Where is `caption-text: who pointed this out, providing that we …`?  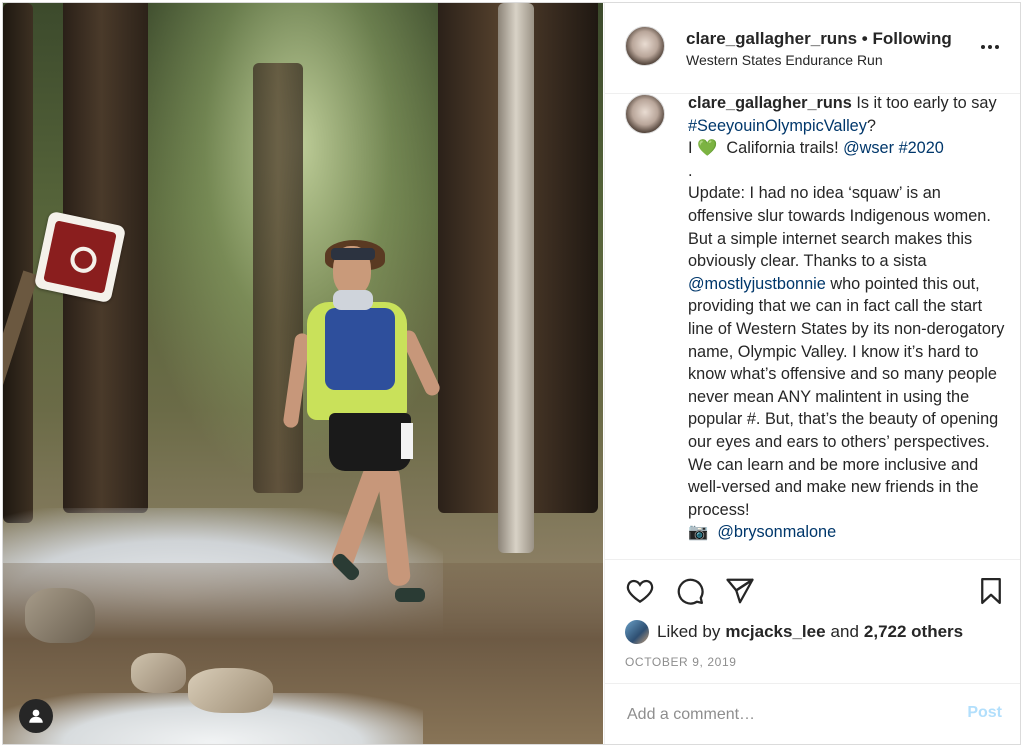
caption-text: who pointed this out, providing that we … is located at coordinates (846, 396).